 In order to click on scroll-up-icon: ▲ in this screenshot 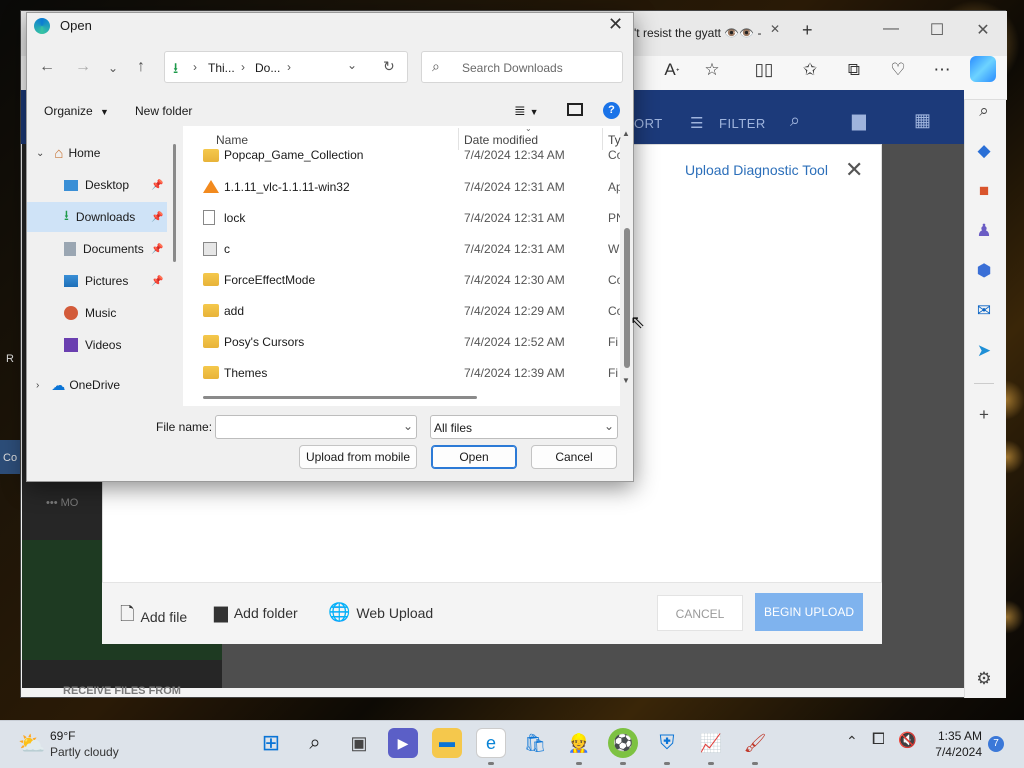, I will do `click(626, 133)`.